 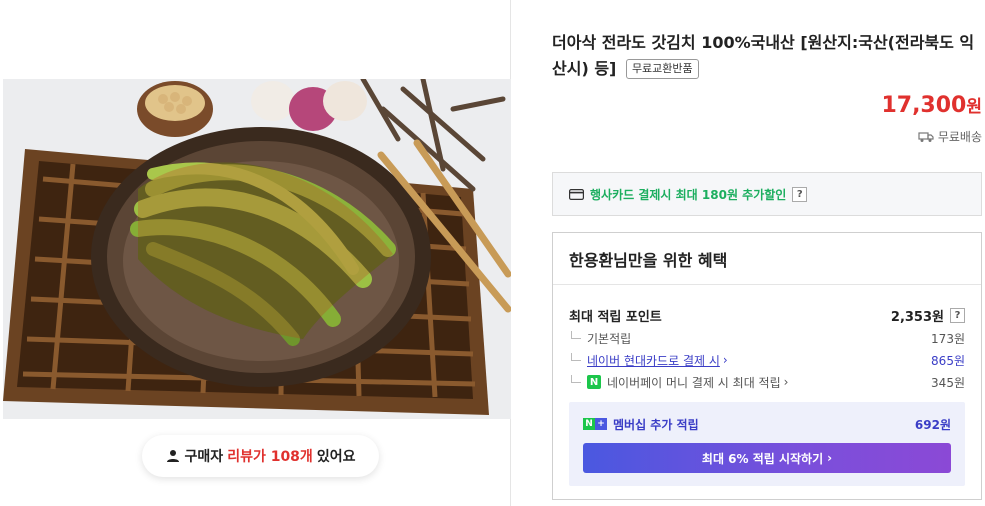 I want to click on points-row-value: 173원, so click(x=948, y=339).